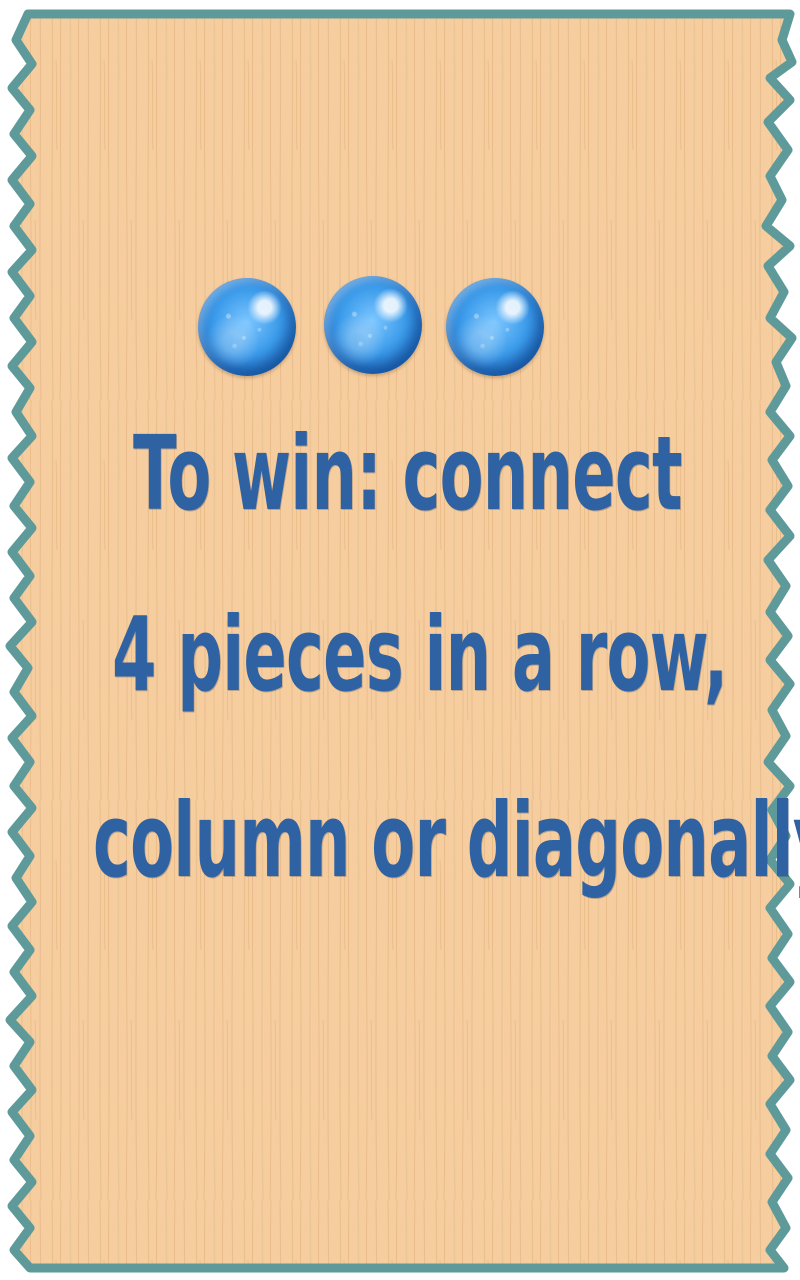  What do you see at coordinates (420, 655) in the screenshot?
I see `instruction-line-2: 4 pieces in a row,` at bounding box center [420, 655].